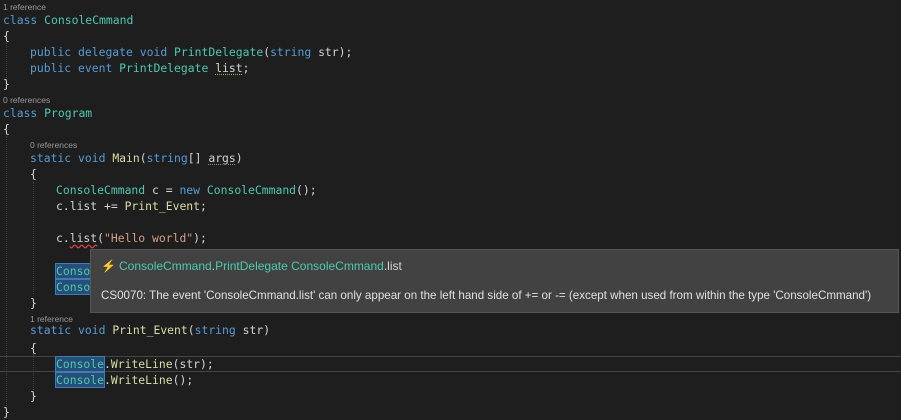  Describe the element at coordinates (108, 266) in the screenshot. I see `lightning-icon: ⚡` at that location.